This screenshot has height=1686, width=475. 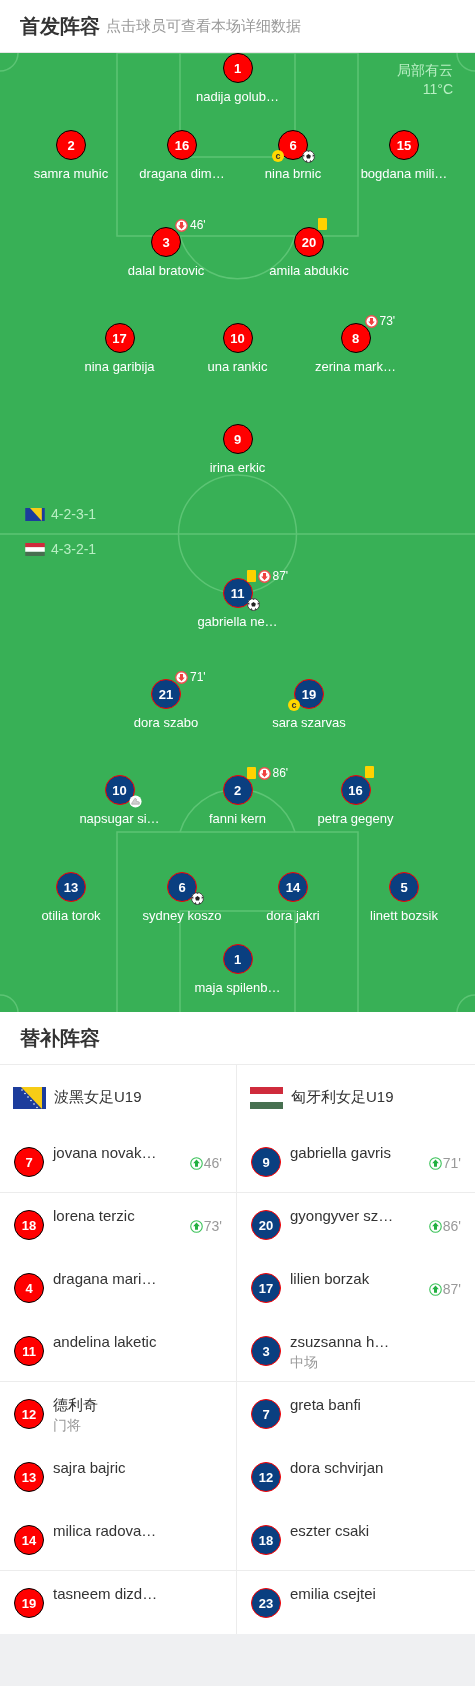 What do you see at coordinates (166, 271) in the screenshot?
I see `player-name: dalal bratovic` at bounding box center [166, 271].